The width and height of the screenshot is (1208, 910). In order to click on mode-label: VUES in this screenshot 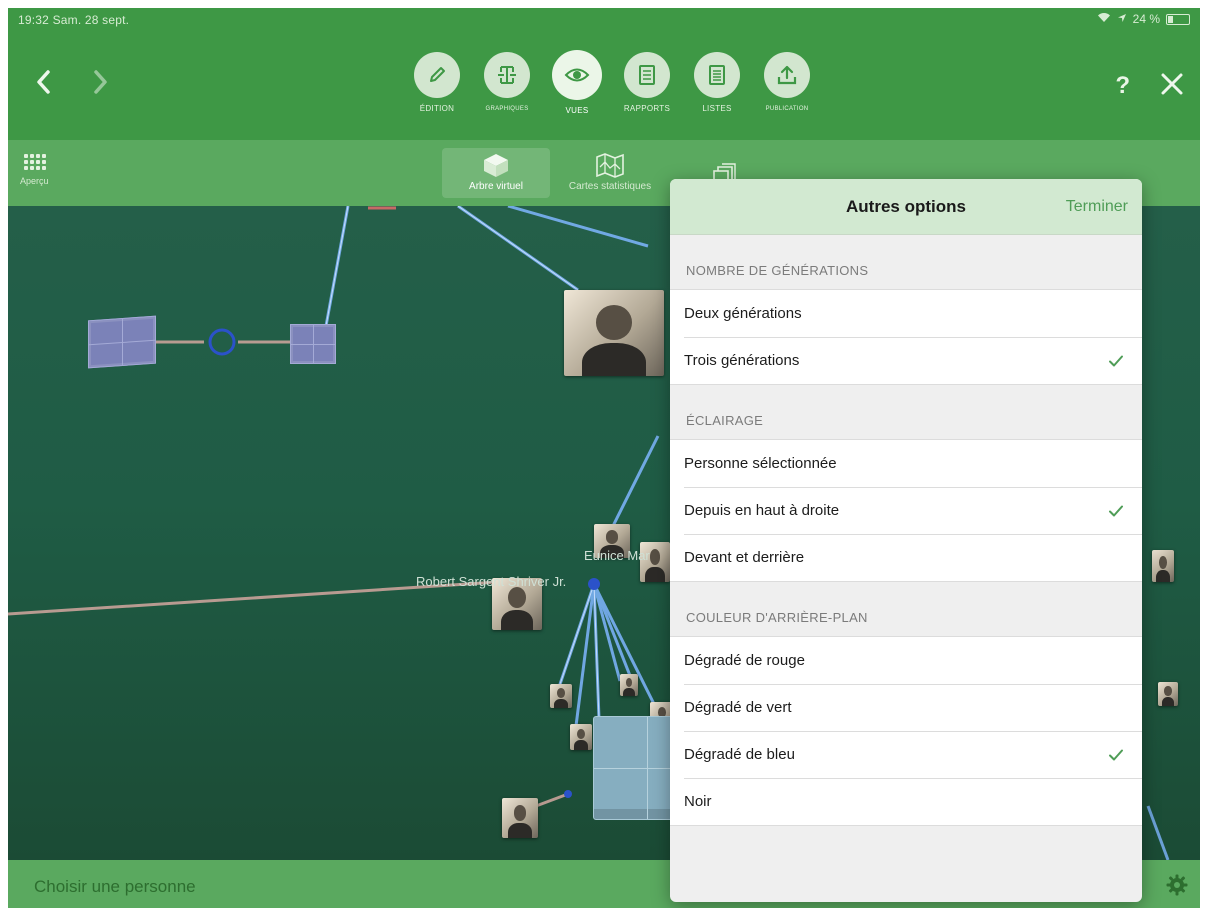, I will do `click(577, 110)`.